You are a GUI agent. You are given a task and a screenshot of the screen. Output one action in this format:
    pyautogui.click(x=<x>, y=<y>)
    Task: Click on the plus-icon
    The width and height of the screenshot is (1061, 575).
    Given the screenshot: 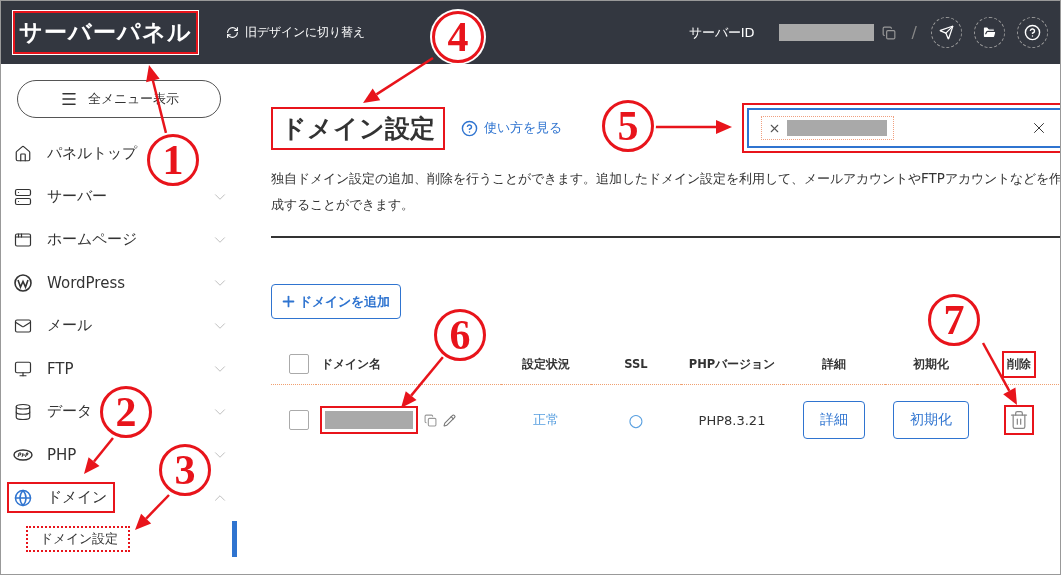 What is the action you would take?
    pyautogui.click(x=288, y=301)
    